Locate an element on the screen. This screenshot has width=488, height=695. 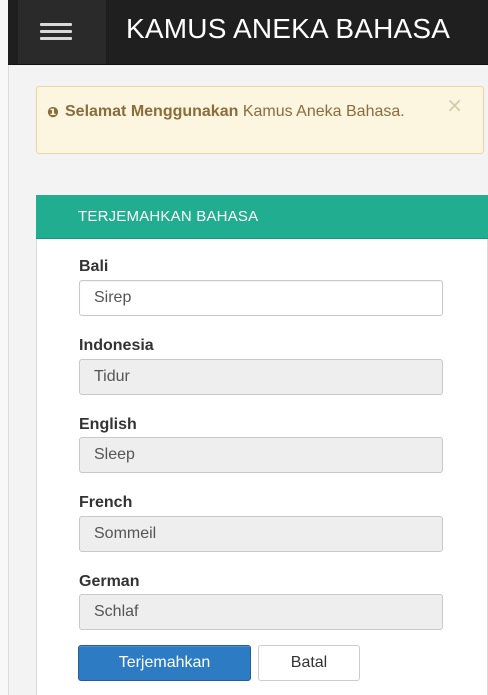
menu-icon-line-middle is located at coordinates (56, 31).